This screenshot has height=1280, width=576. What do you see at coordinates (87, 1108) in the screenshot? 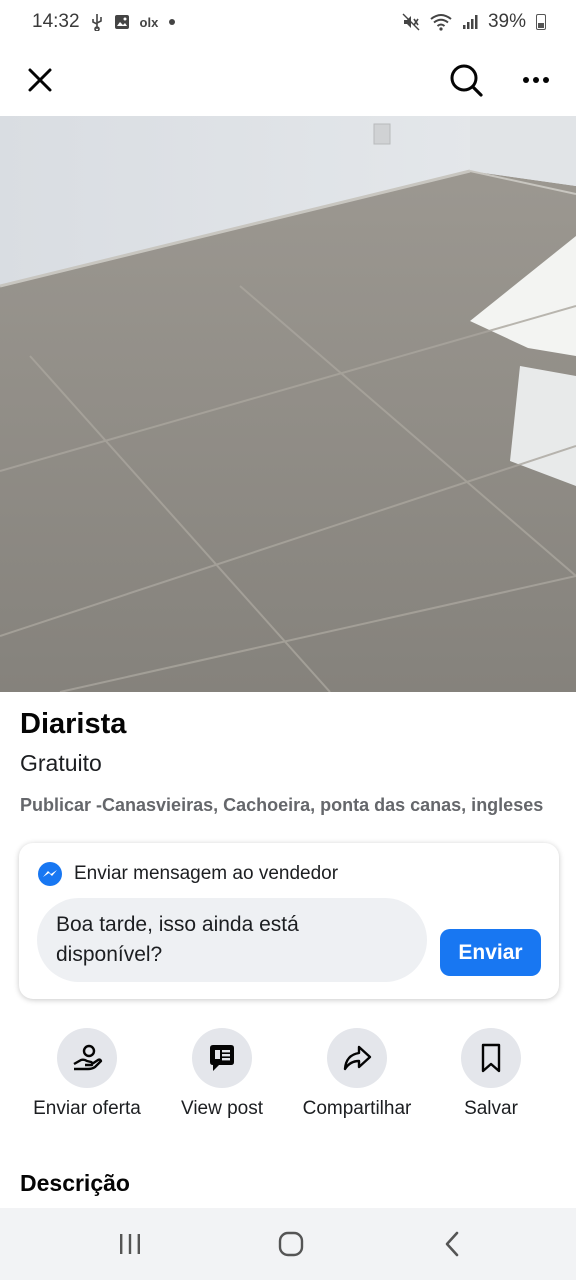
I see `offer-label: Enviar oferta` at bounding box center [87, 1108].